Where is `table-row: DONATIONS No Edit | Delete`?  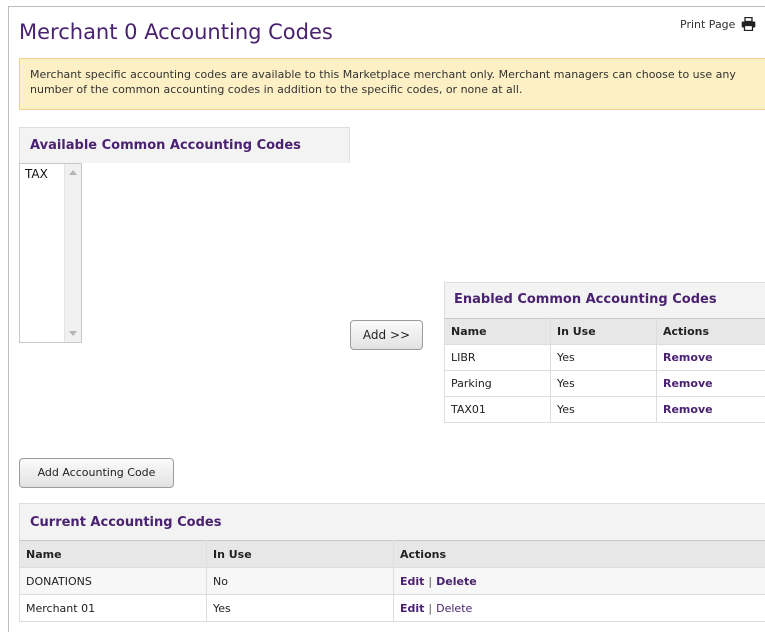
table-row: DONATIONS No Edit | Delete is located at coordinates (392, 581).